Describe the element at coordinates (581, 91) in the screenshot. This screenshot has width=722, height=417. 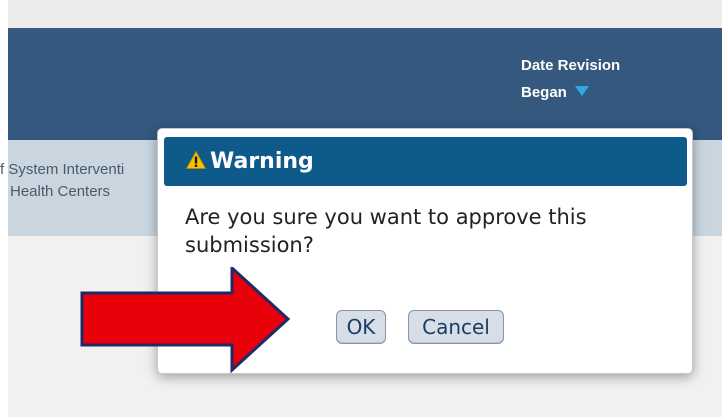
I see `sort-descending-icon` at that location.